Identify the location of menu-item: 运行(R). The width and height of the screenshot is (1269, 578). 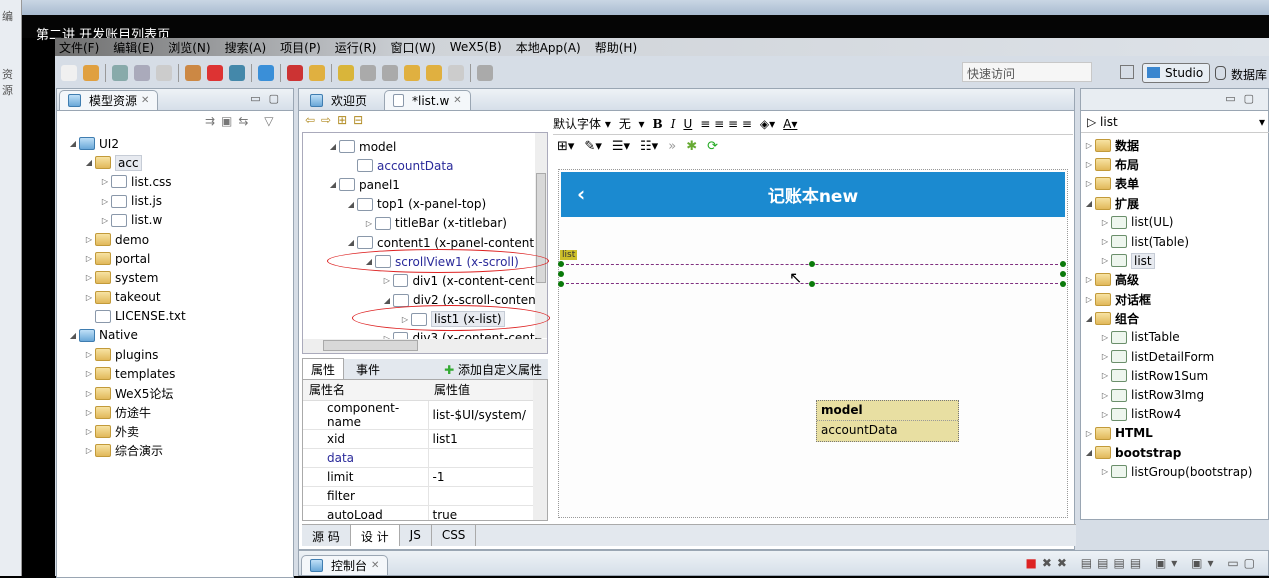
(356, 47).